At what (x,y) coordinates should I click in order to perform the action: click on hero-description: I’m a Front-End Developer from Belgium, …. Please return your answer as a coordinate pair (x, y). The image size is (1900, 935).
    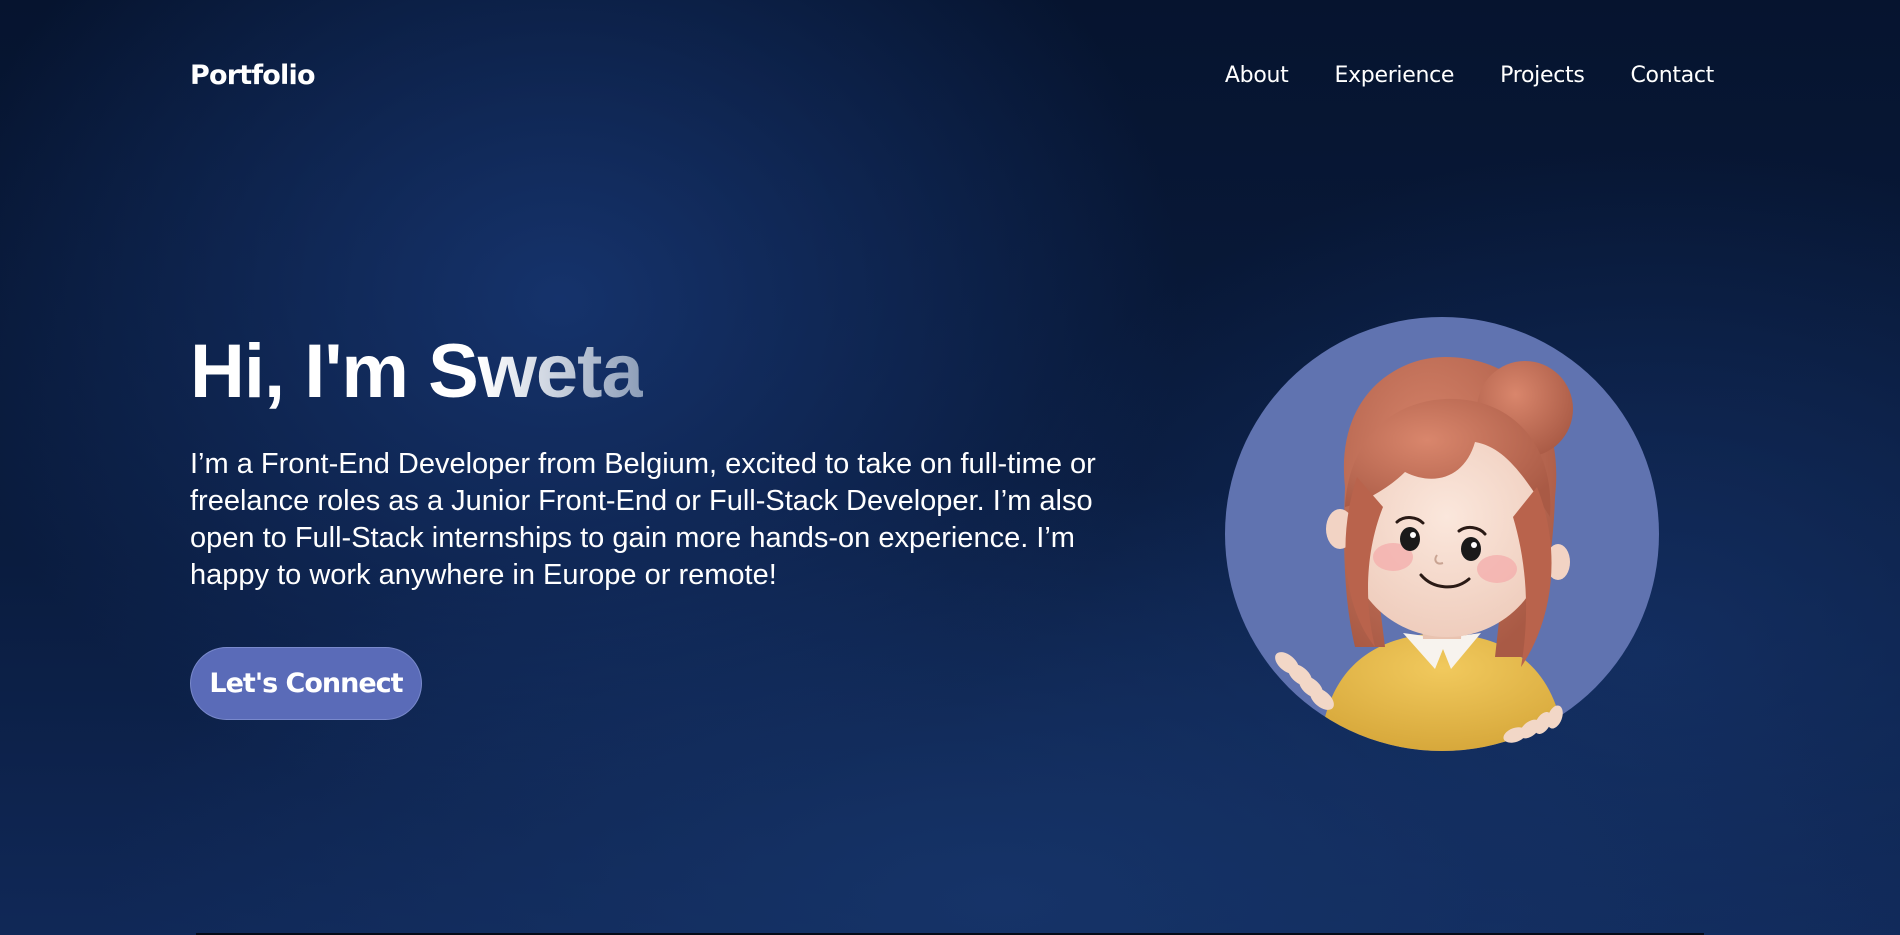
    Looking at the image, I should click on (643, 519).